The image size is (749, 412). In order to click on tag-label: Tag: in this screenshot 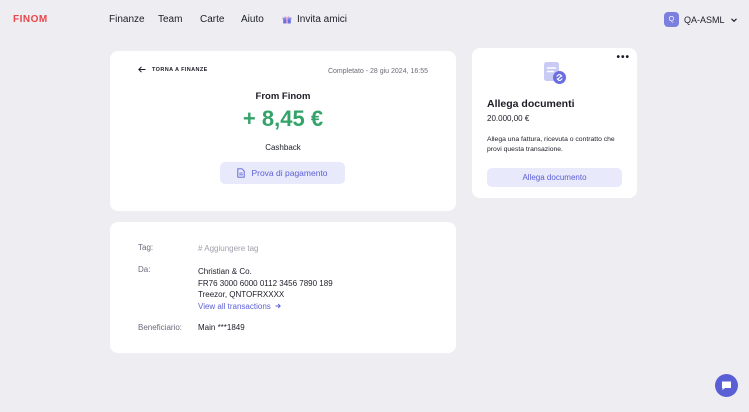, I will do `click(146, 247)`.